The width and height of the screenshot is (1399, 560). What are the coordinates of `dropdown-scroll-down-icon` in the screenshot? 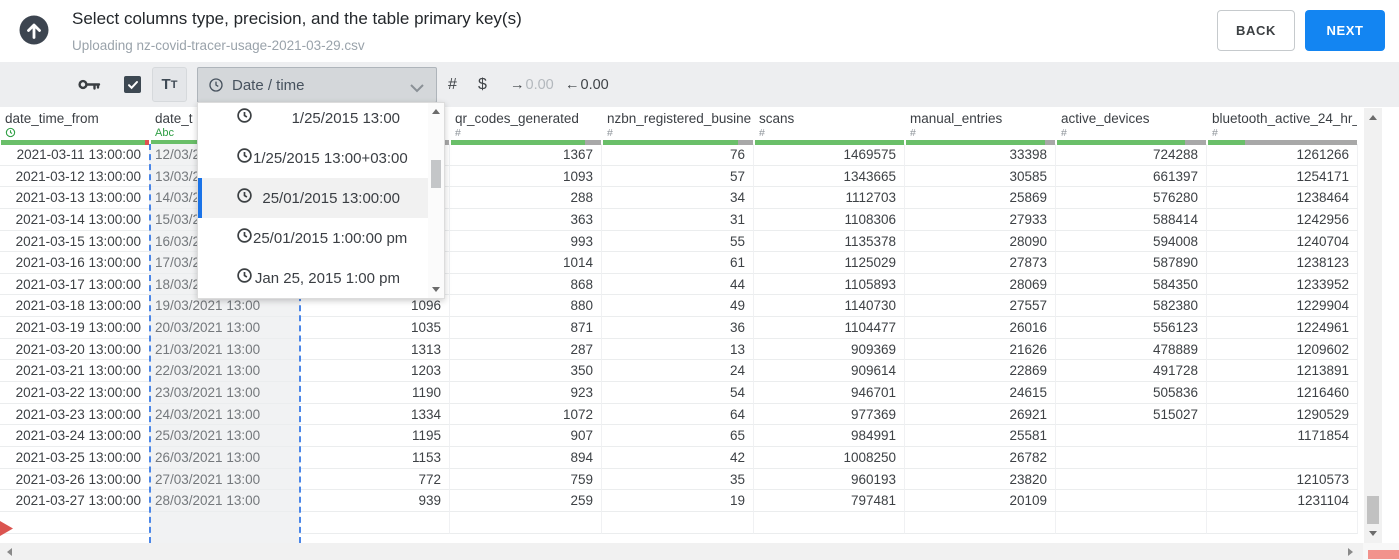 It's located at (436, 289).